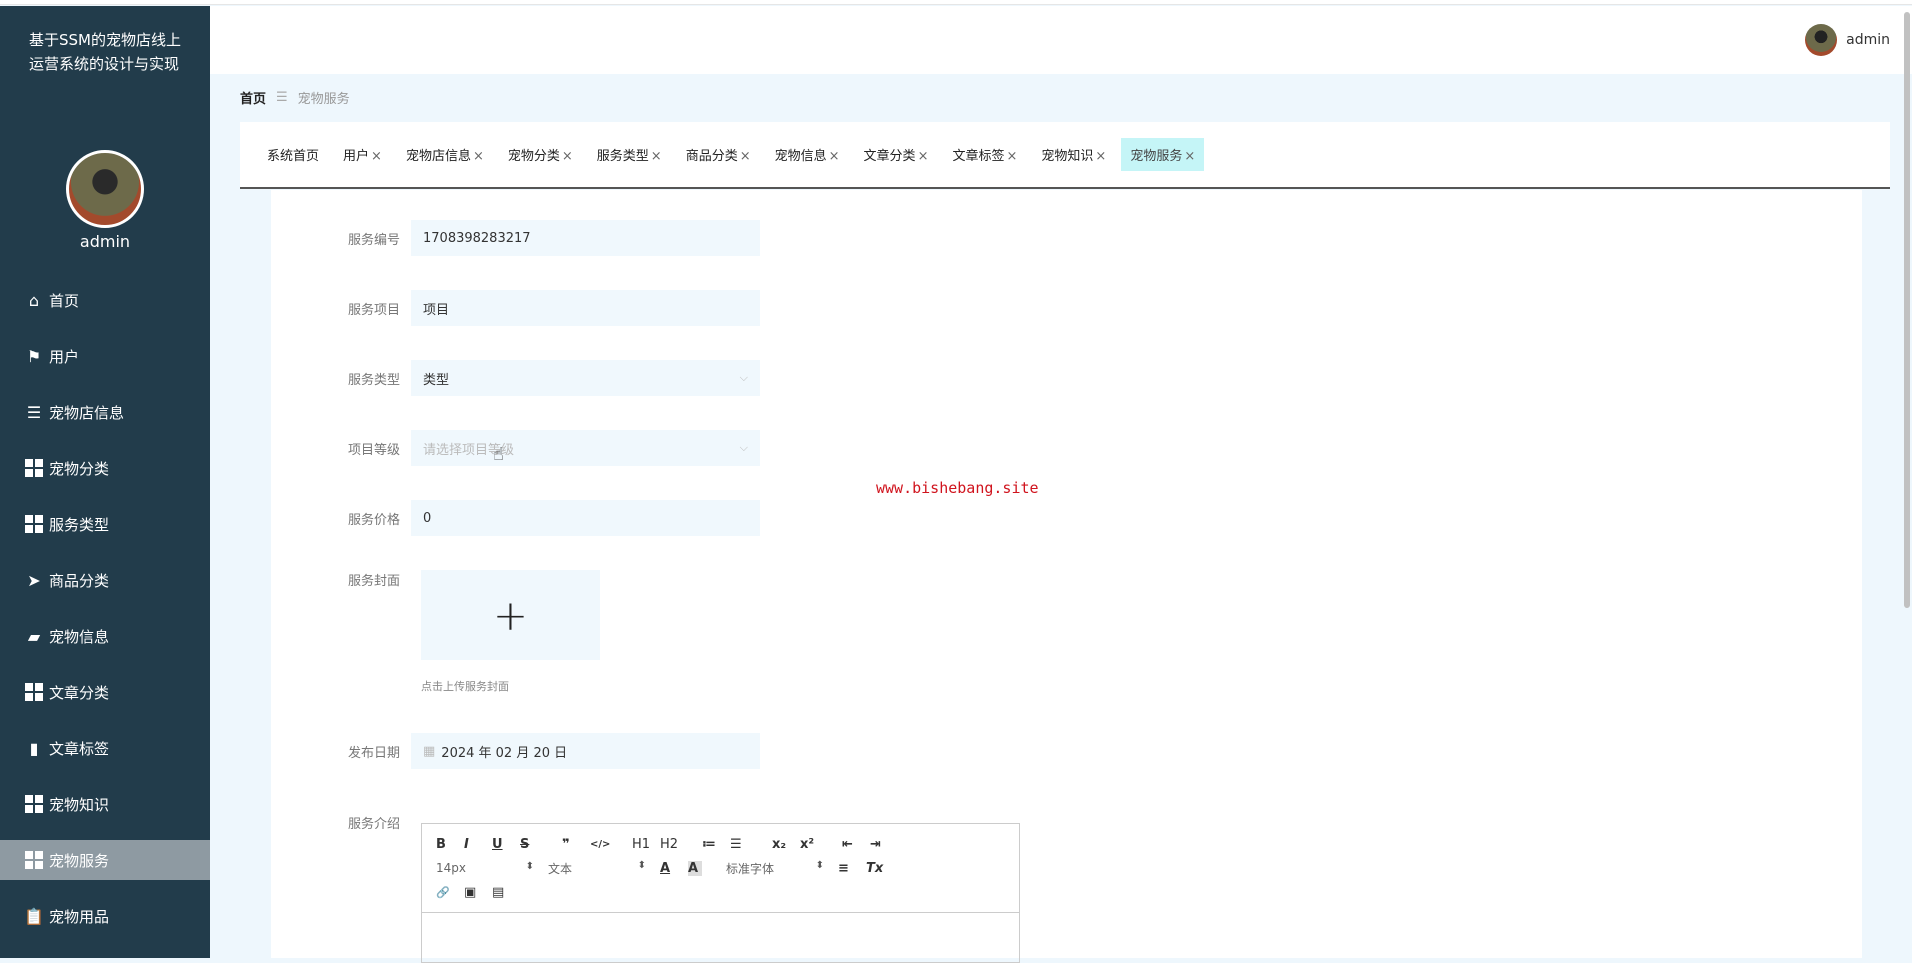  Describe the element at coordinates (253, 97) in the screenshot. I see `breadcrumb-home: 首页` at that location.